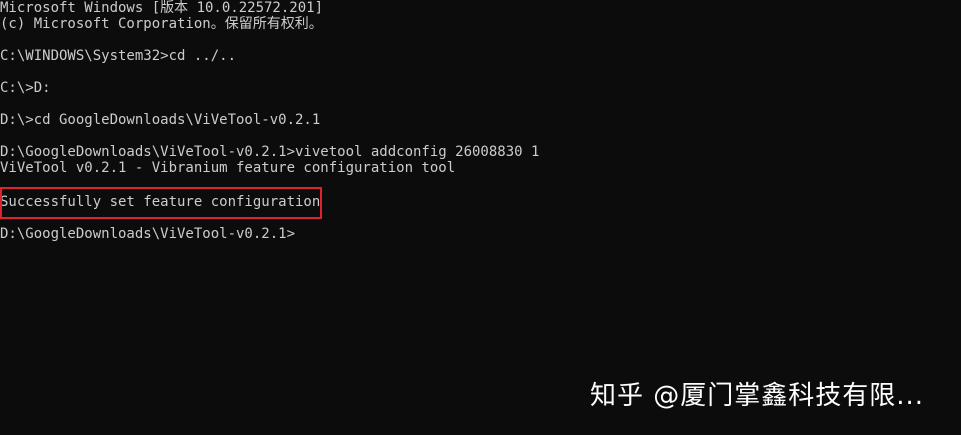 This screenshot has width=961, height=435. What do you see at coordinates (162, 8) in the screenshot?
I see `terminal-line-version: Microsoft Windows [版本 10.0.22572.201]` at bounding box center [162, 8].